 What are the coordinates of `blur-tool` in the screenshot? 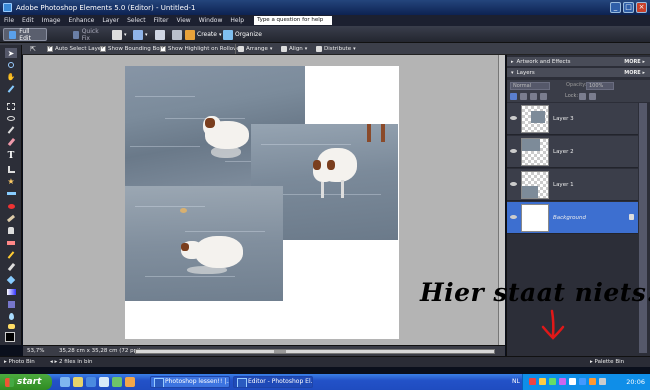 It's located at (11, 316).